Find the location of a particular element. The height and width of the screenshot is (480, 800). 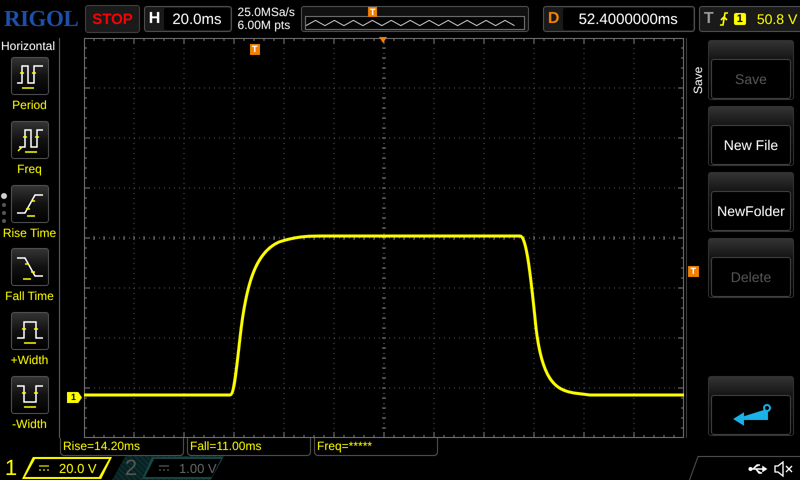

trigger-label: T is located at coordinates (709, 19).